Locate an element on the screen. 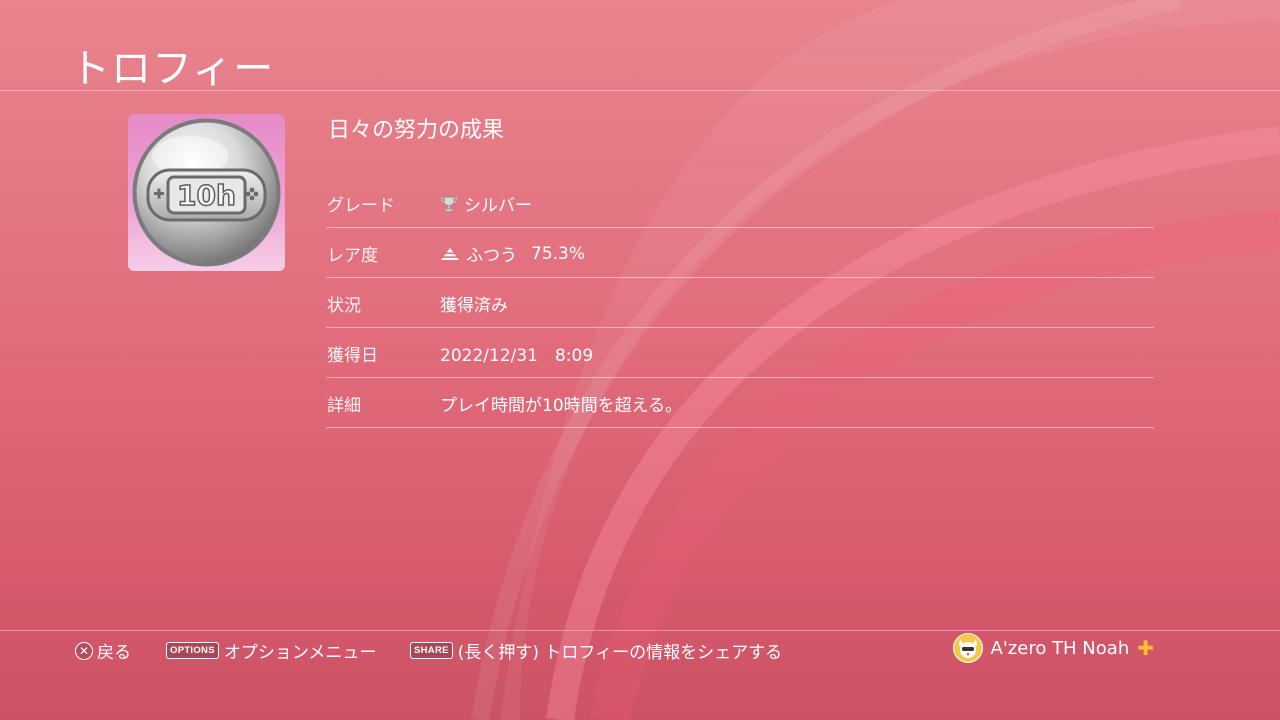 The height and width of the screenshot is (720, 1280). share-button-icon: SHARE is located at coordinates (431, 650).